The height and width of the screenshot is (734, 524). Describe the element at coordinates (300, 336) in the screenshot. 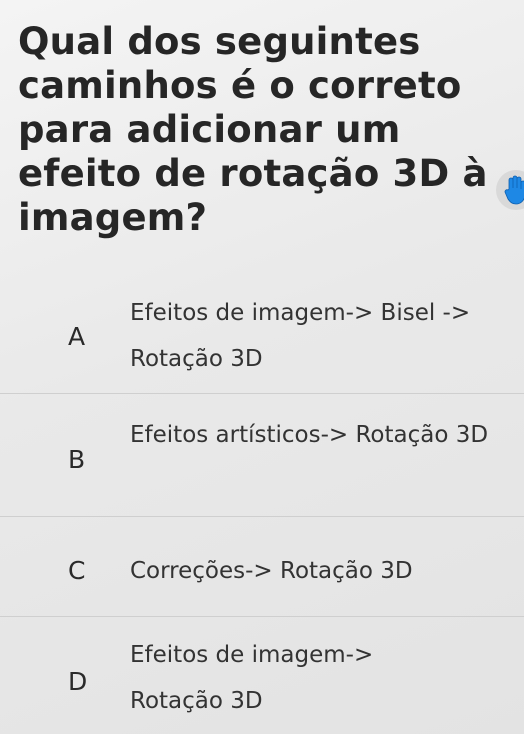

I see `option-text: Efeitos de imagem-> Bisel -> Rotação 3D` at that location.